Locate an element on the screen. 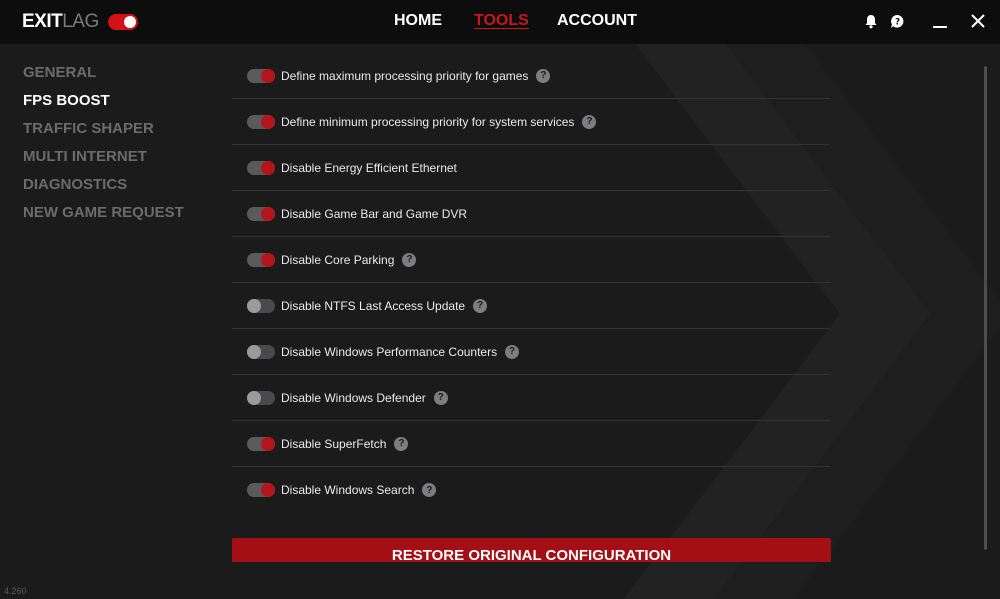 The height and width of the screenshot is (599, 1000). main-nav: HOME TOOLS ACCOUNT is located at coordinates (500, 22).